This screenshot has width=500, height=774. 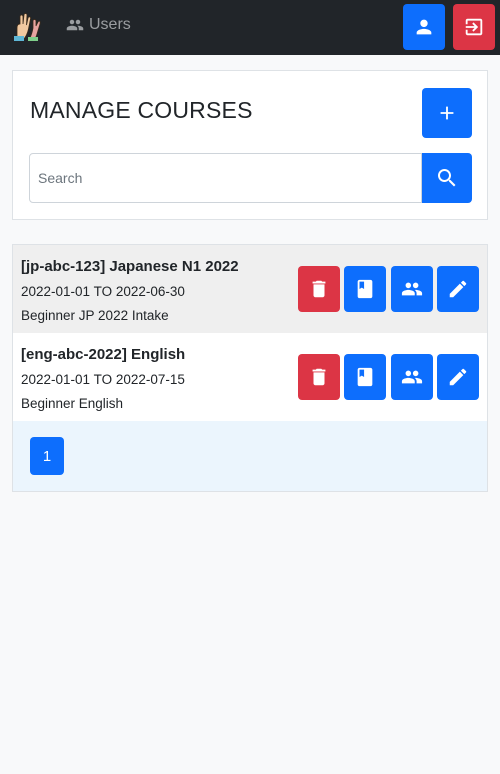 I want to click on course-description: Beginner English, so click(x=72, y=403).